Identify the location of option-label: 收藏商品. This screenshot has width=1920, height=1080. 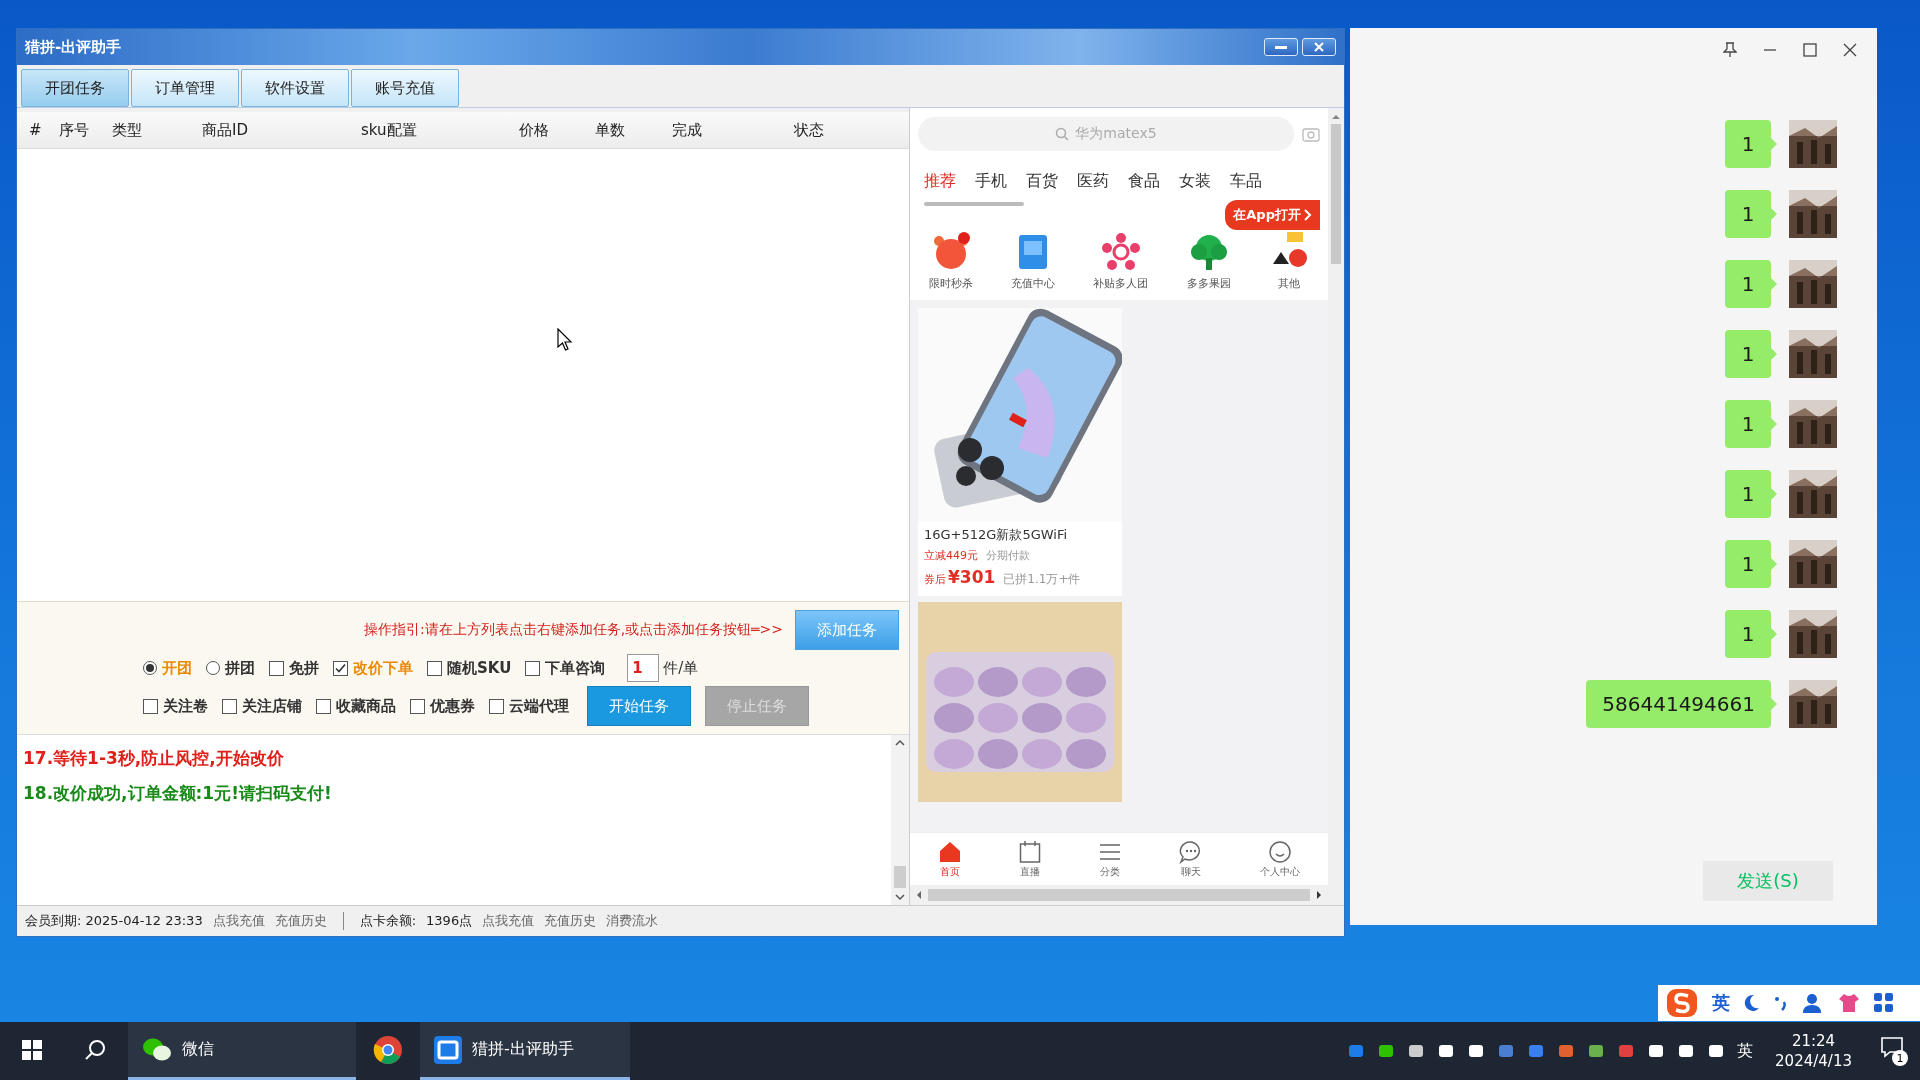
(366, 706).